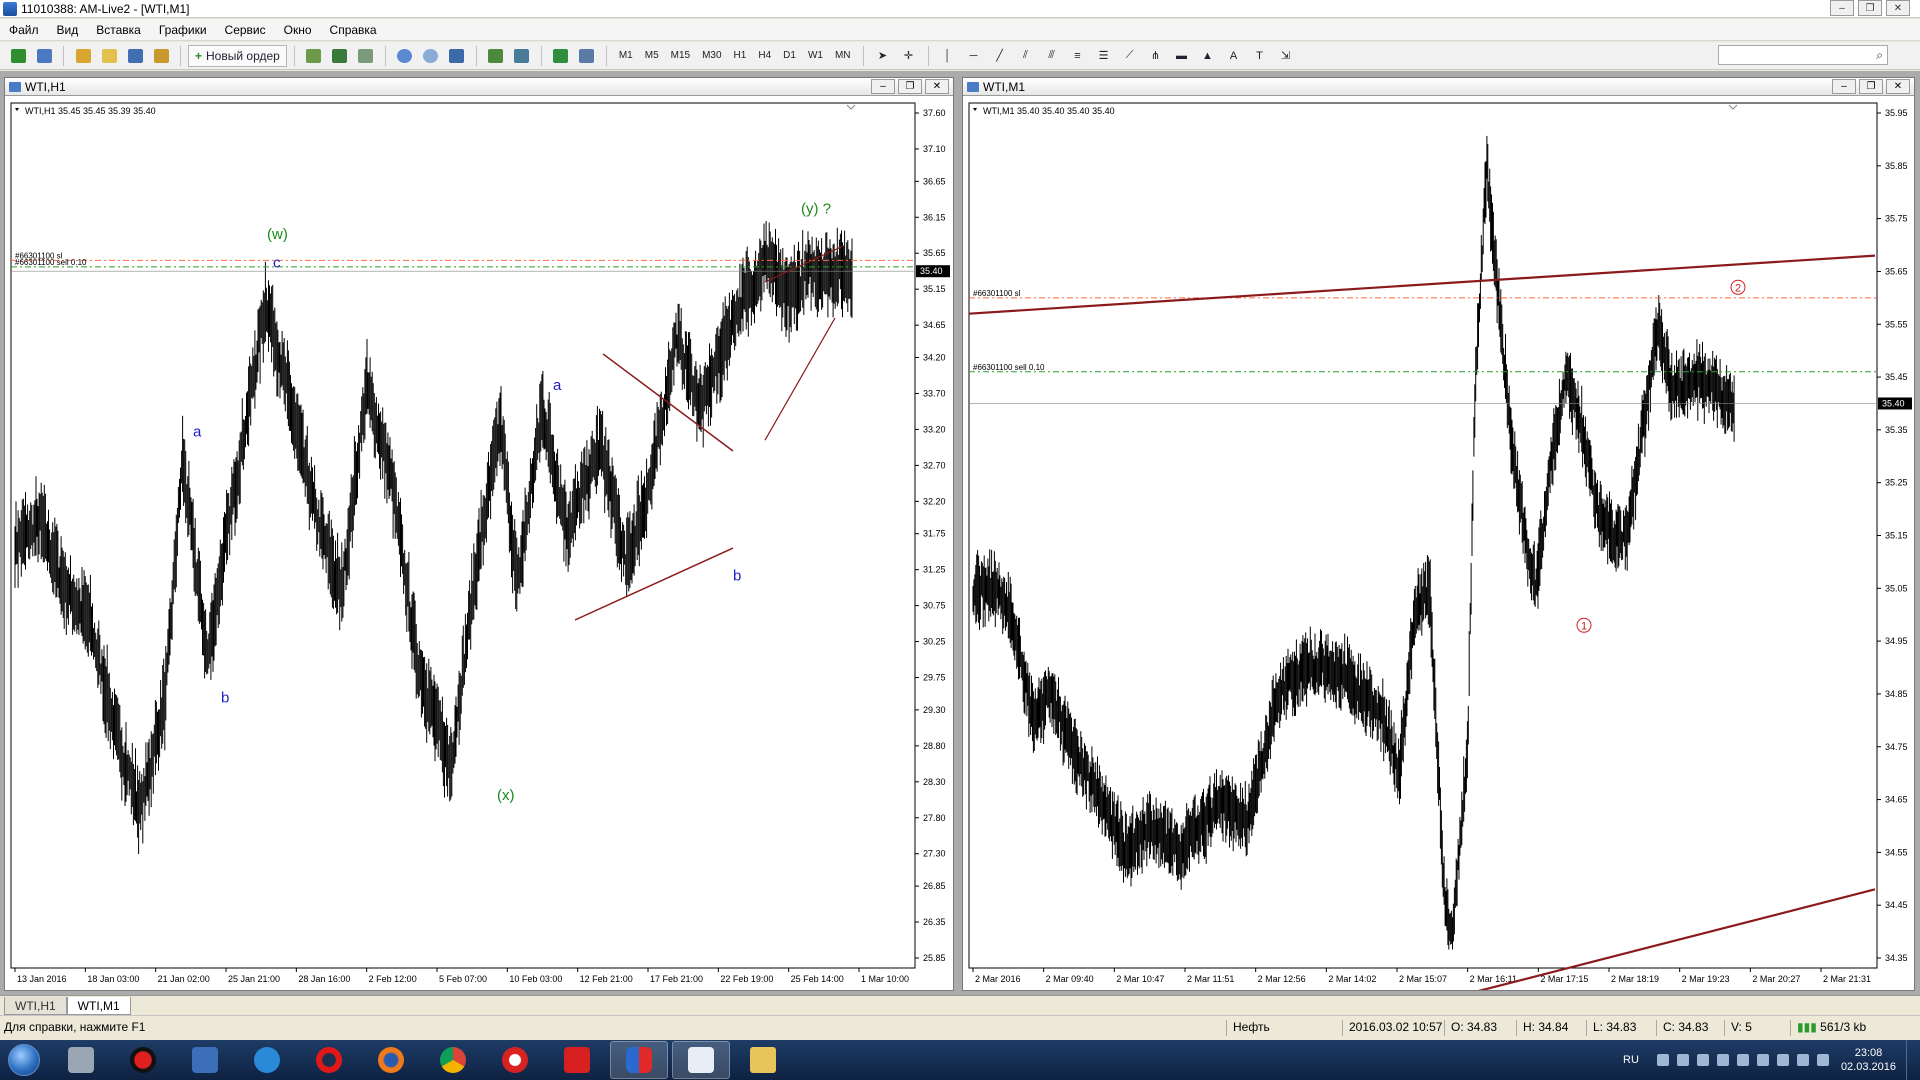 The height and width of the screenshot is (1080, 1920). I want to click on minimize-button: –, so click(1842, 8).